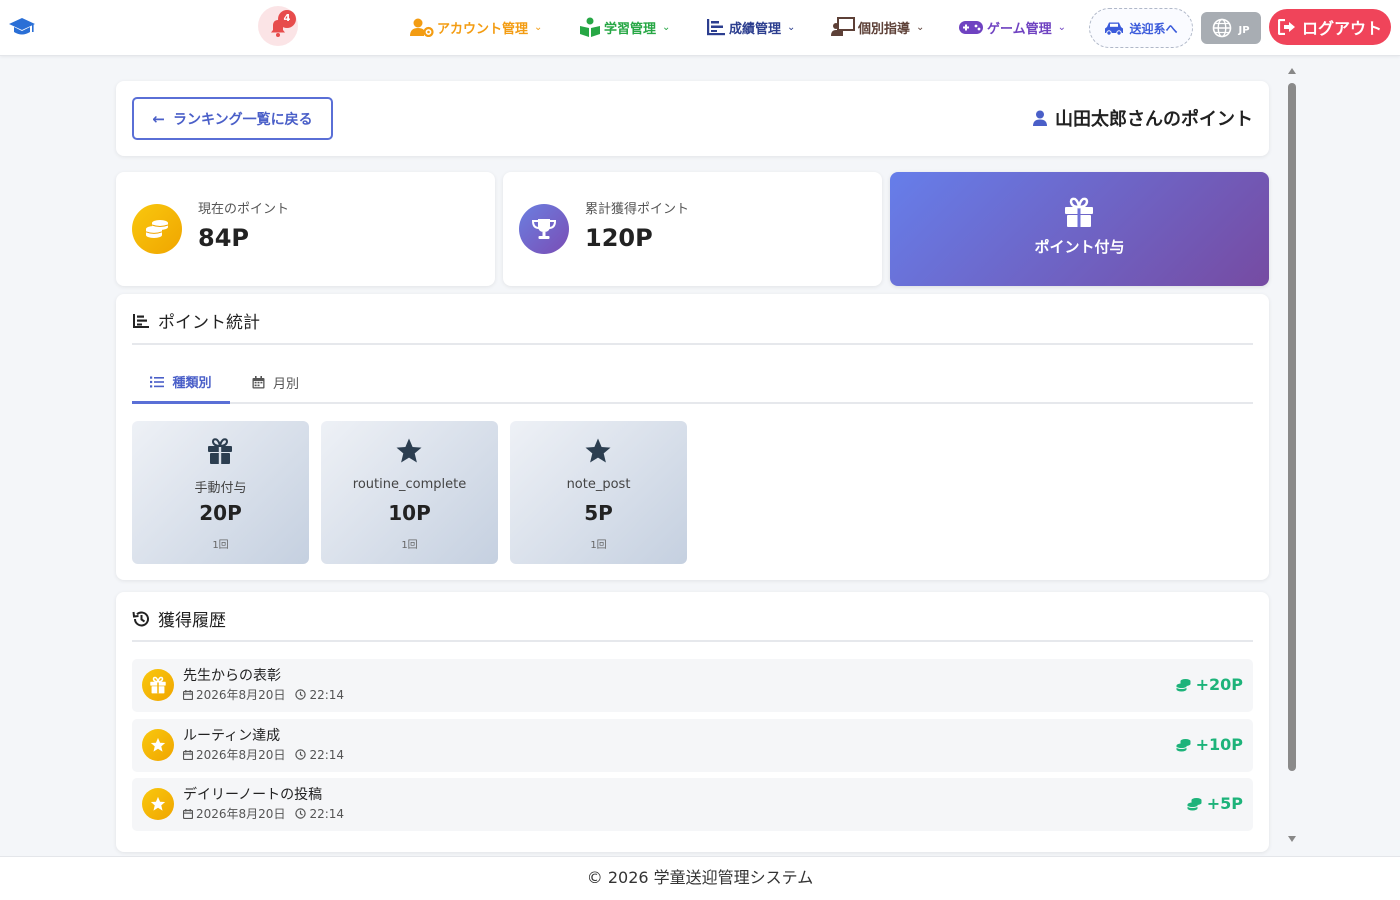 Image resolution: width=1400 pixels, height=900 pixels. Describe the element at coordinates (244, 209) in the screenshot. I see `current-points-label: 現在のポイント` at that location.